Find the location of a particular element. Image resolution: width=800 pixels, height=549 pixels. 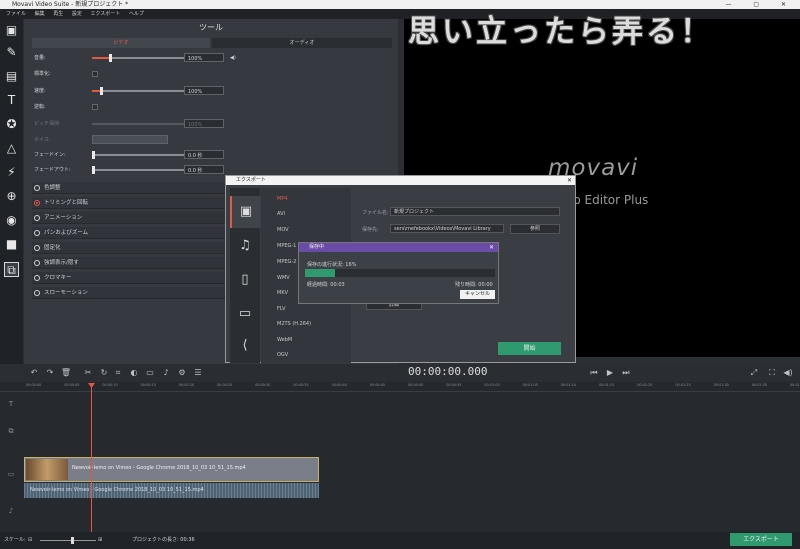

start-export-button: 開始 is located at coordinates (529, 348).